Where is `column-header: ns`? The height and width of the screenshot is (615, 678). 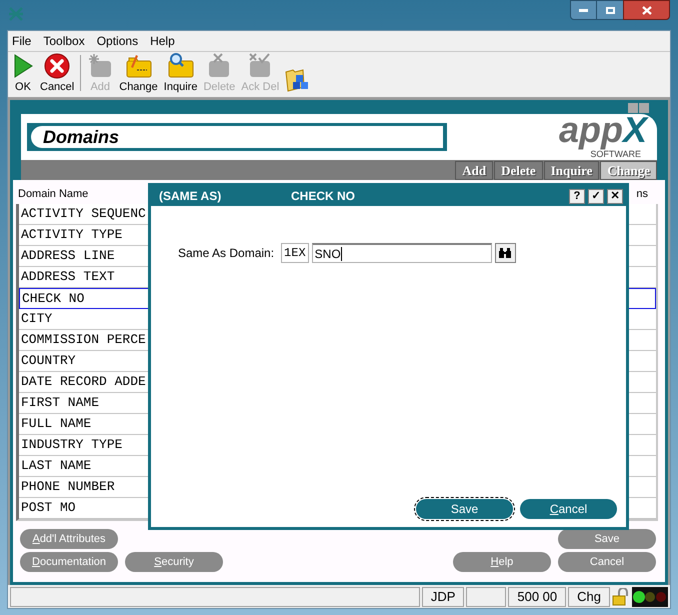 column-header: ns is located at coordinates (642, 194).